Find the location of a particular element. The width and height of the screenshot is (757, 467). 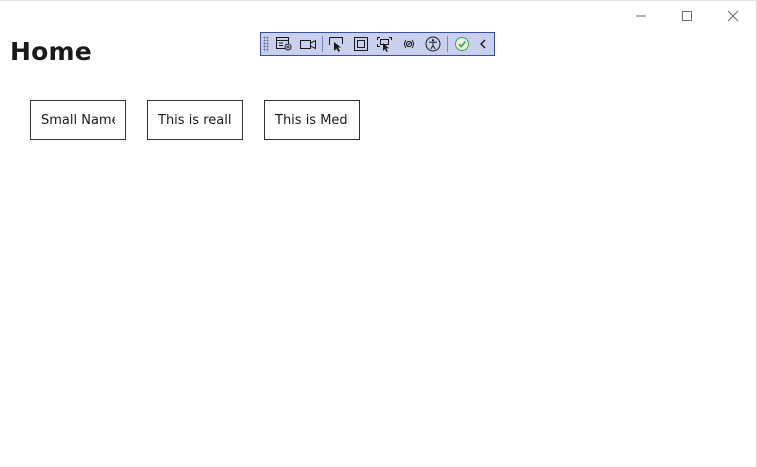

minimize-button is located at coordinates (641, 16).